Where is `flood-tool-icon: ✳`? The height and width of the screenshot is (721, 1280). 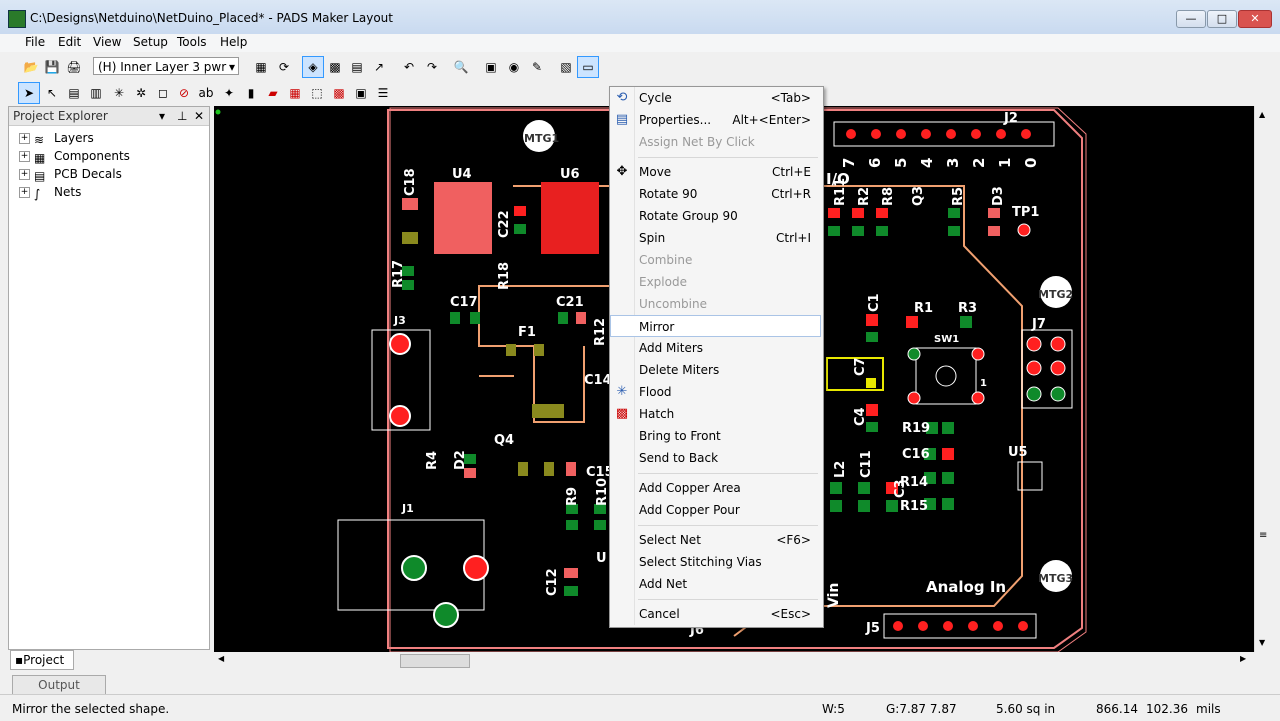 flood-tool-icon: ✳ is located at coordinates (119, 93).